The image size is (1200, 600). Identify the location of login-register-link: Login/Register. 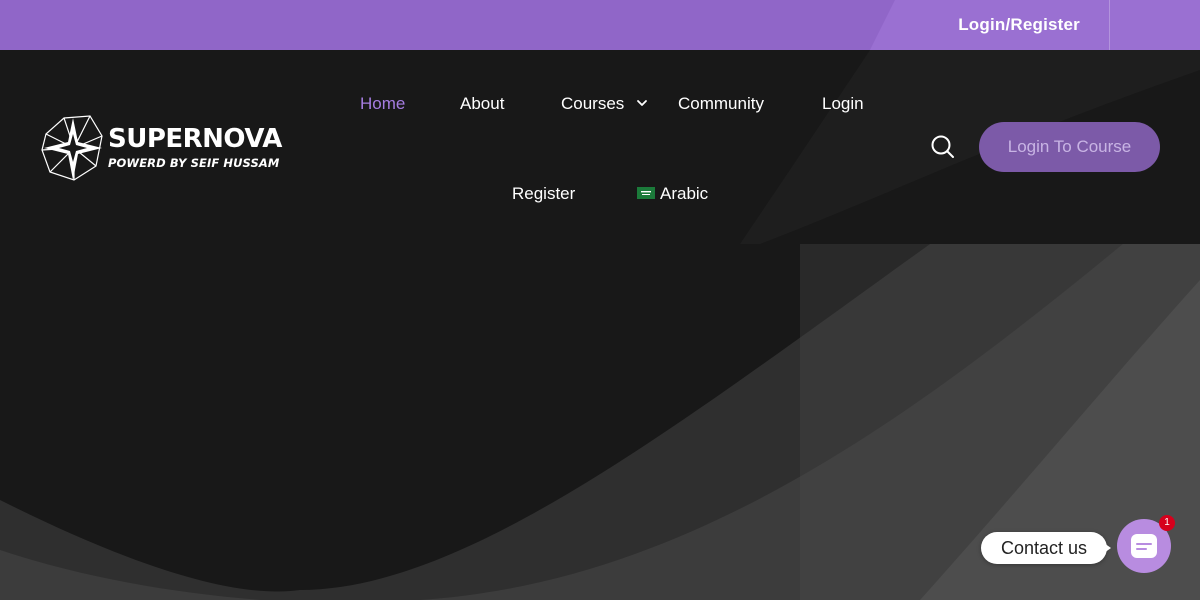
(1019, 25).